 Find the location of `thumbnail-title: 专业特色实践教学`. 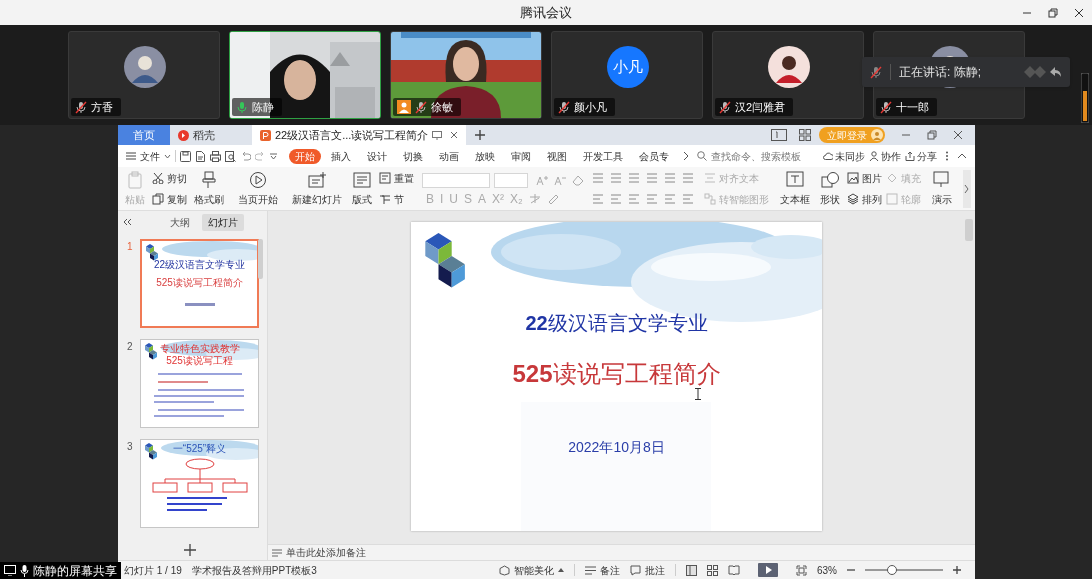

thumbnail-title: 专业特色实践教学 is located at coordinates (199, 349).